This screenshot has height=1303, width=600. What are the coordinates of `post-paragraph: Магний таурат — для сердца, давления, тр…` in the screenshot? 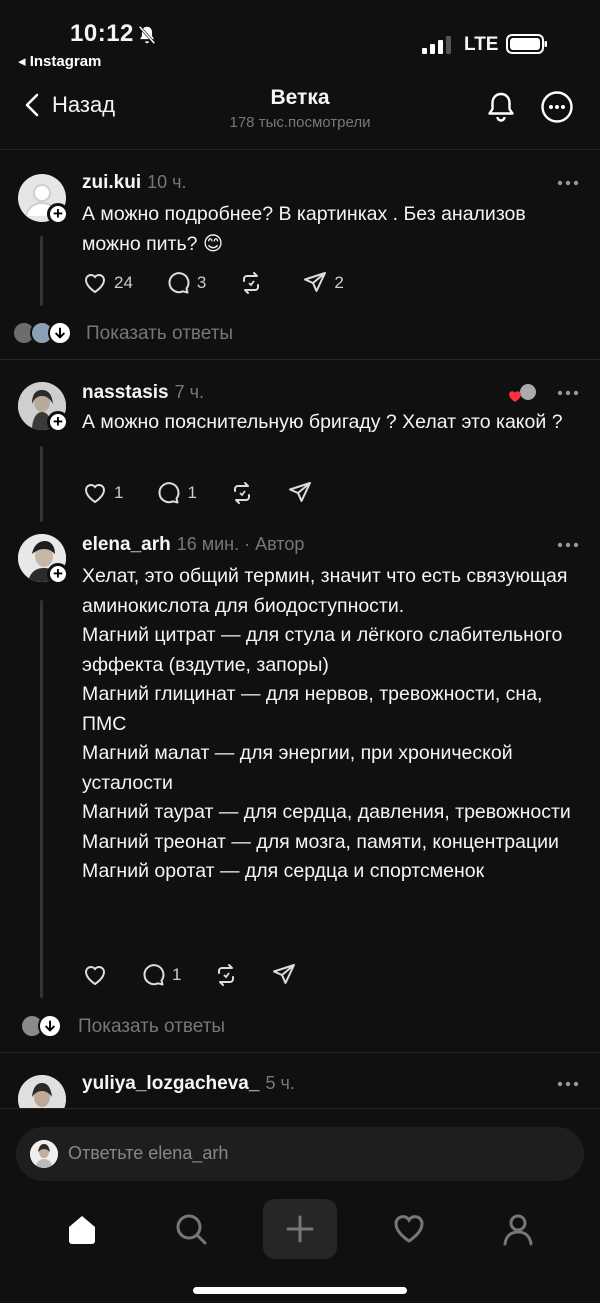 It's located at (326, 812).